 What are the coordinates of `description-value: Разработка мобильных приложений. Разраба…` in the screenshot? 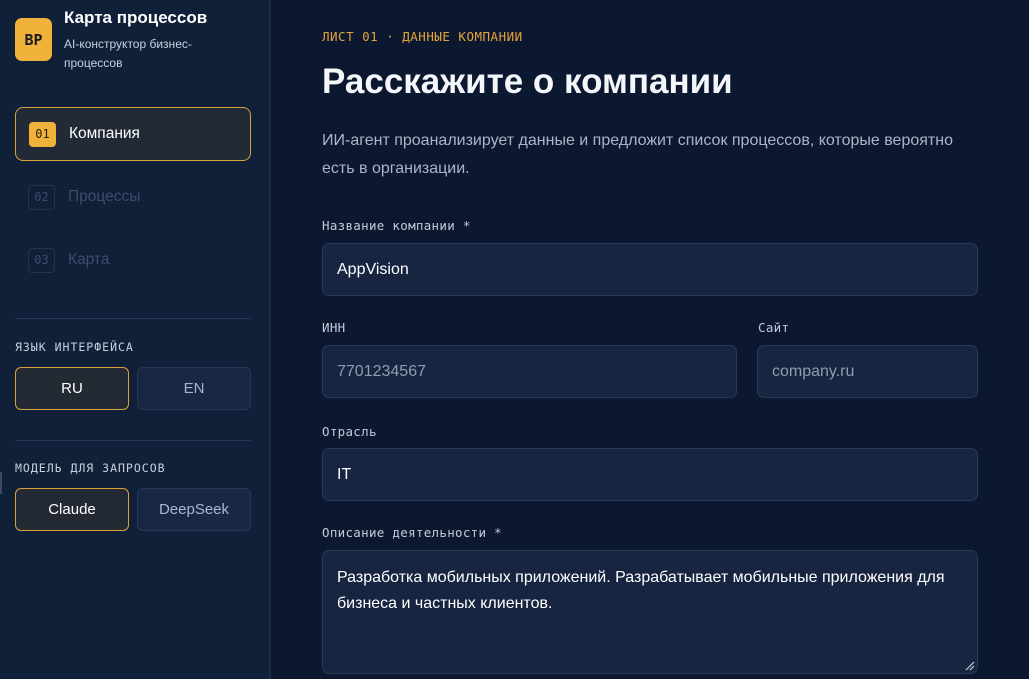 It's located at (641, 590).